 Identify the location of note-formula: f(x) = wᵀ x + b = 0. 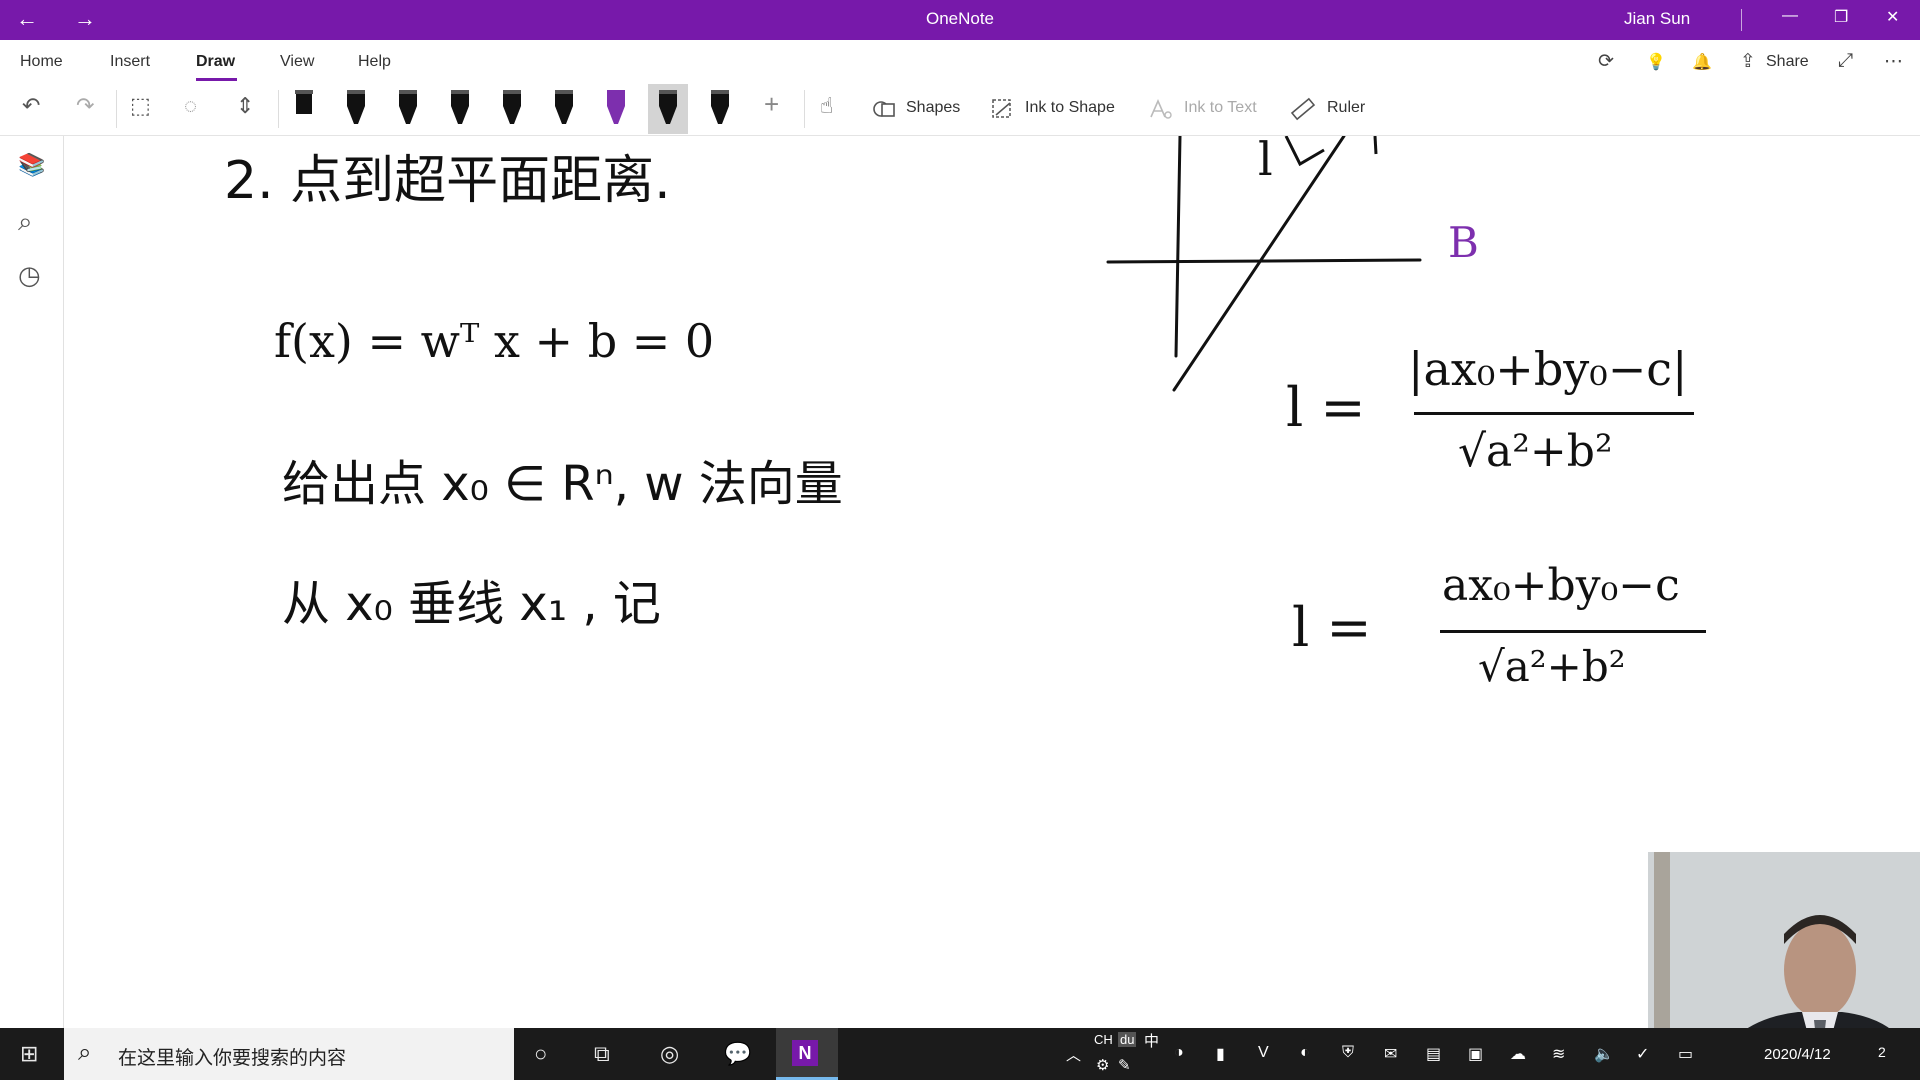
(494, 341).